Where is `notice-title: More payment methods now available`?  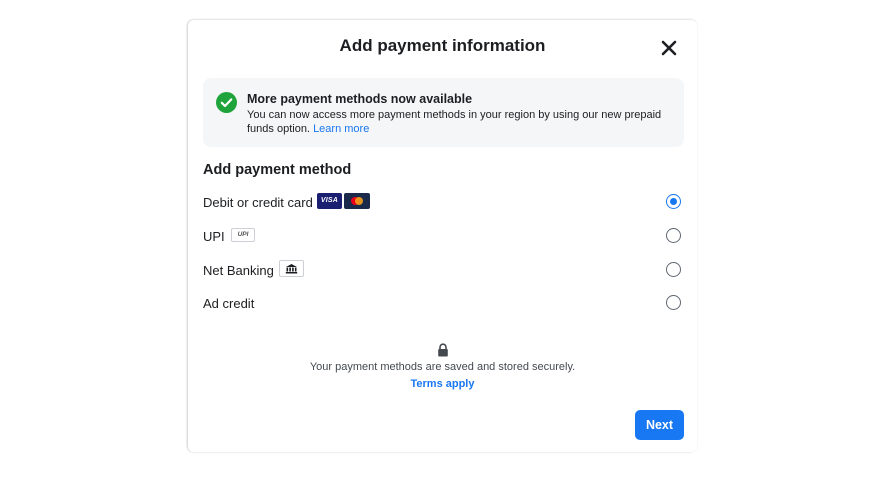 notice-title: More payment methods now available is located at coordinates (360, 99).